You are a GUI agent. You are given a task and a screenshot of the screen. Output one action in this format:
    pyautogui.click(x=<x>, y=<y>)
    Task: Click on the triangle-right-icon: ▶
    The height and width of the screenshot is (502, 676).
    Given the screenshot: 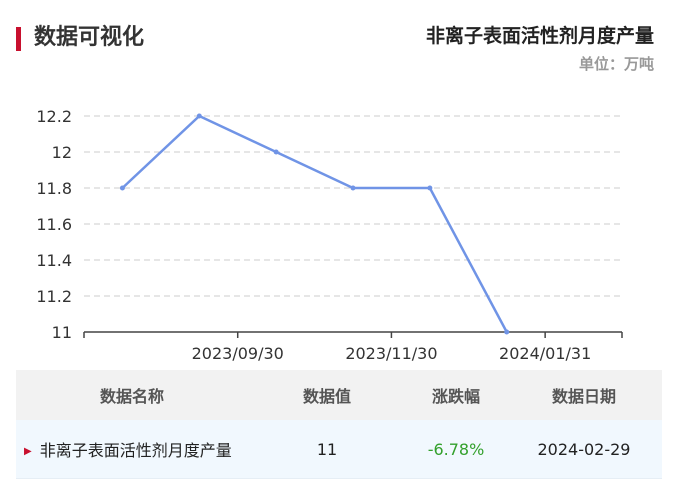 What is the action you would take?
    pyautogui.click(x=28, y=451)
    